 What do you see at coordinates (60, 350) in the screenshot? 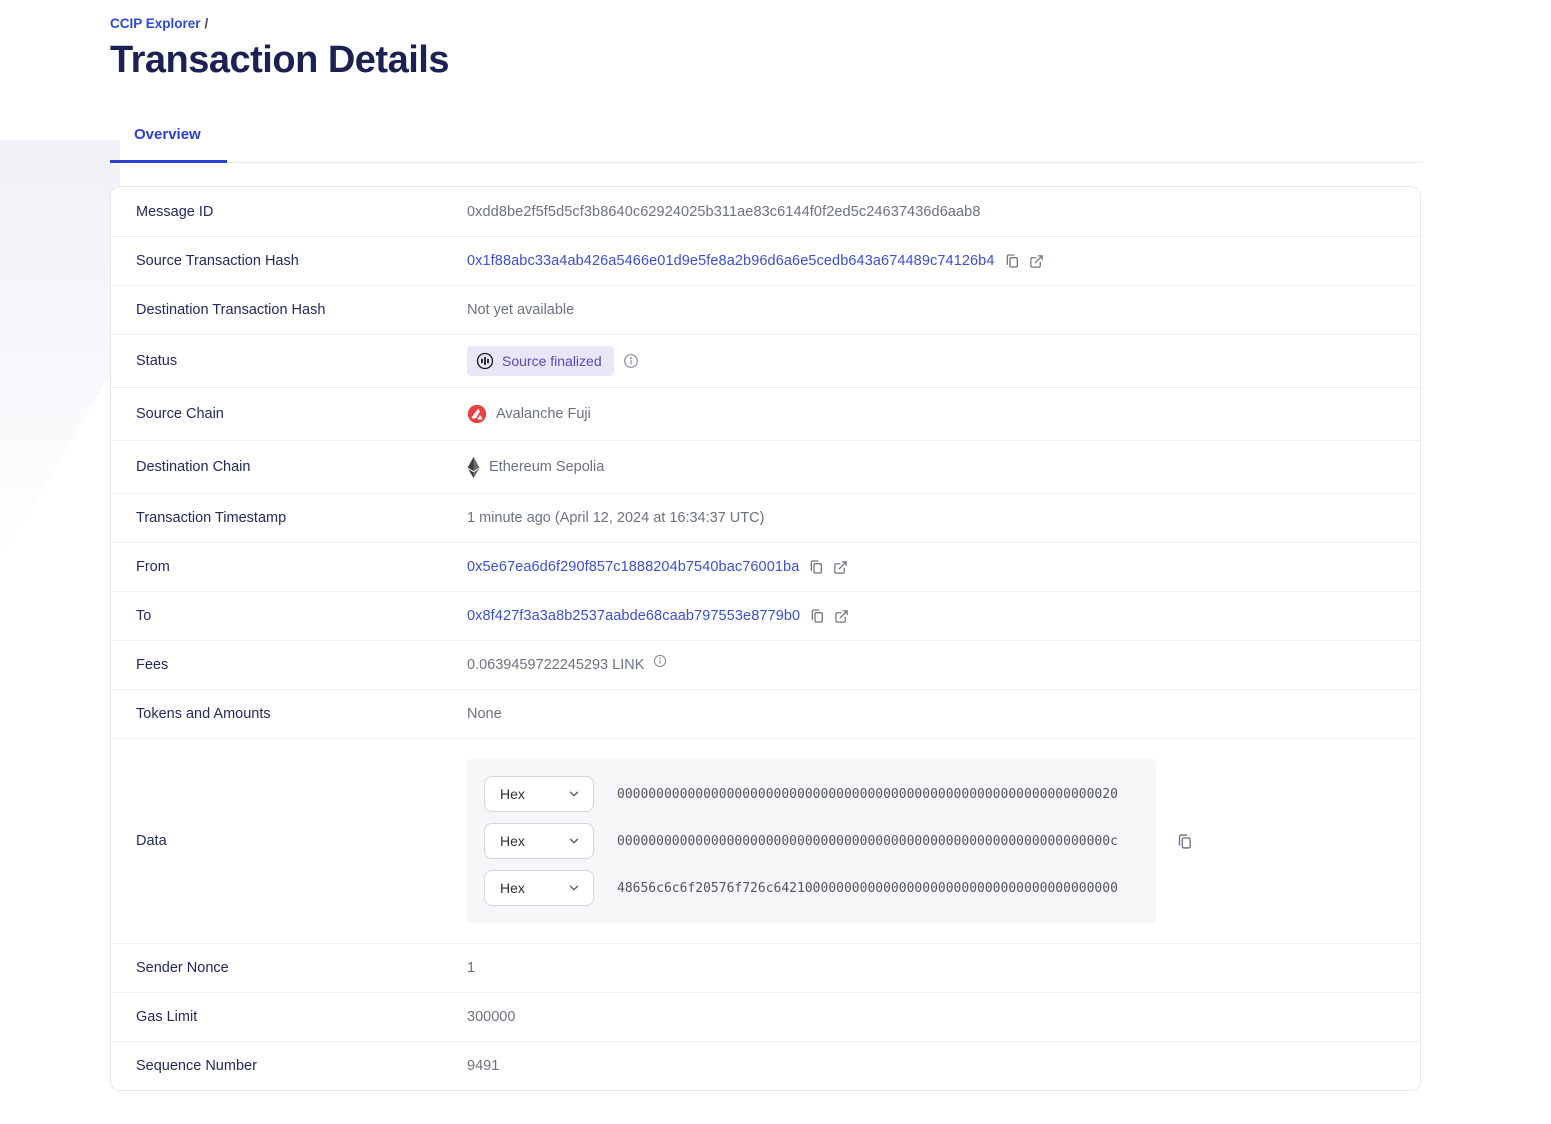
I see `background-decoration` at bounding box center [60, 350].